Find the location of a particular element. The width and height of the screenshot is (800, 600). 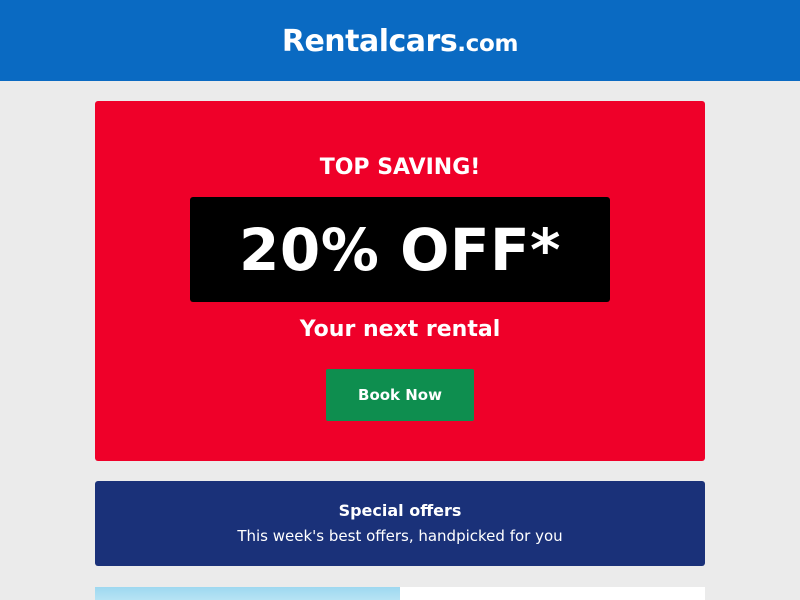

offer-card-image is located at coordinates (247, 593).